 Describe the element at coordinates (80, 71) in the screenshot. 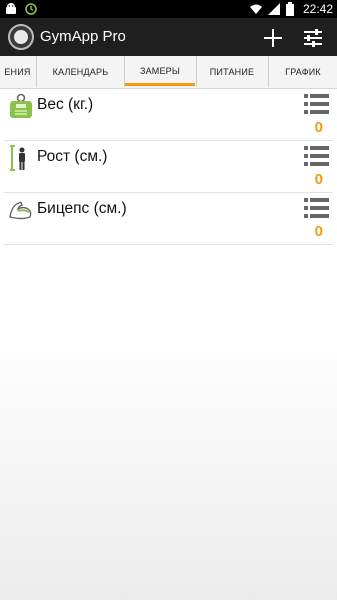

I see `tab-calendar: КАЛЕНДАРЬ` at that location.